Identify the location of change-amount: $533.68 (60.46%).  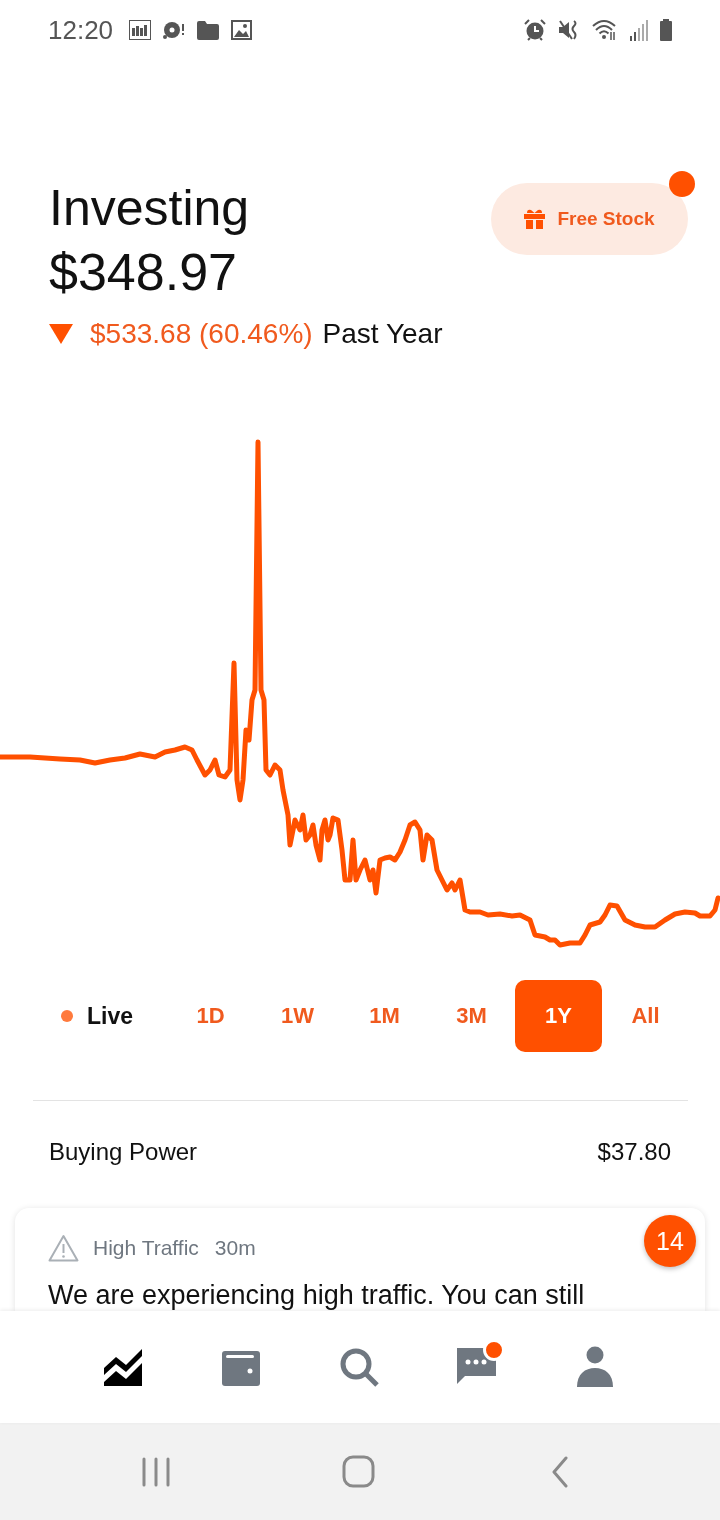
(201, 334).